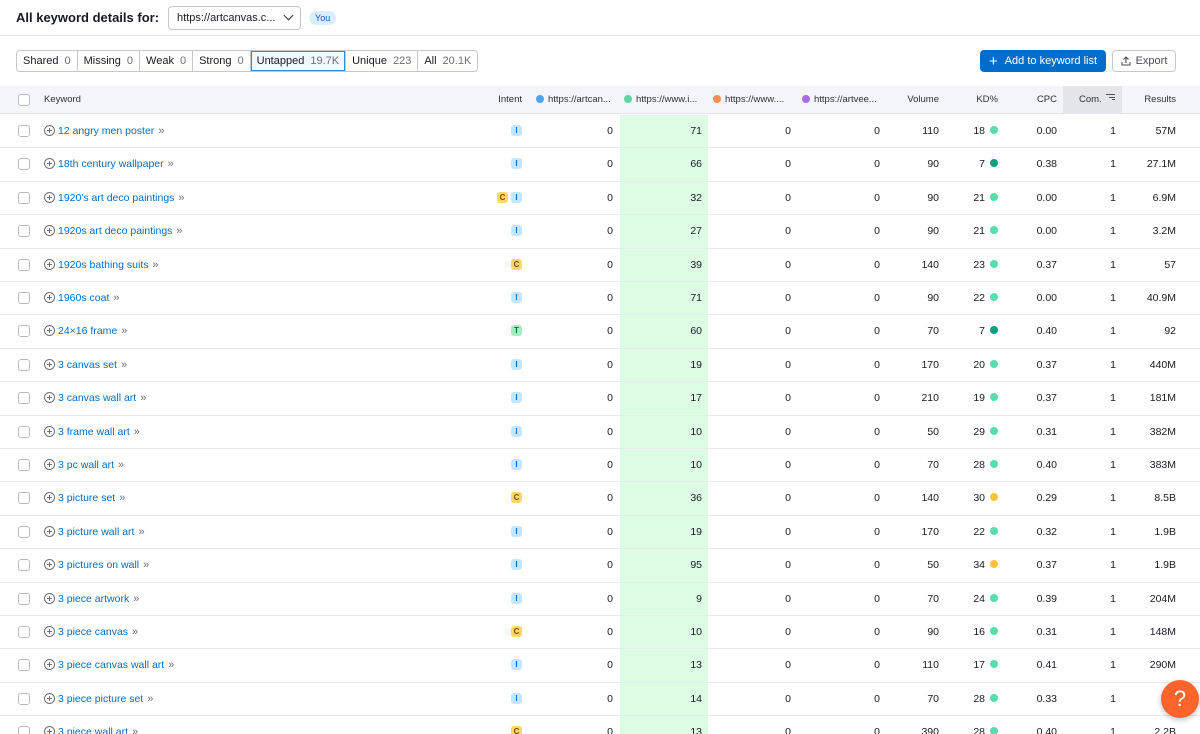 This screenshot has height=734, width=1200. What do you see at coordinates (1043, 61) in the screenshot?
I see `add-to-keyword-list-button: + Add to keyword list` at bounding box center [1043, 61].